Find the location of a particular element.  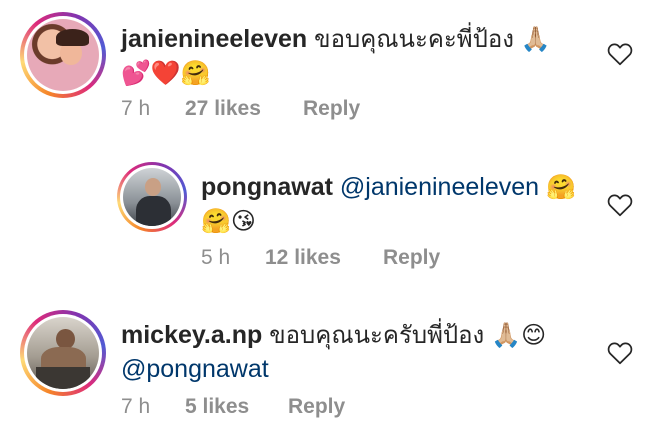

comment-text: ขอบคุณนะครับพี่ป้อง is located at coordinates (377, 335).